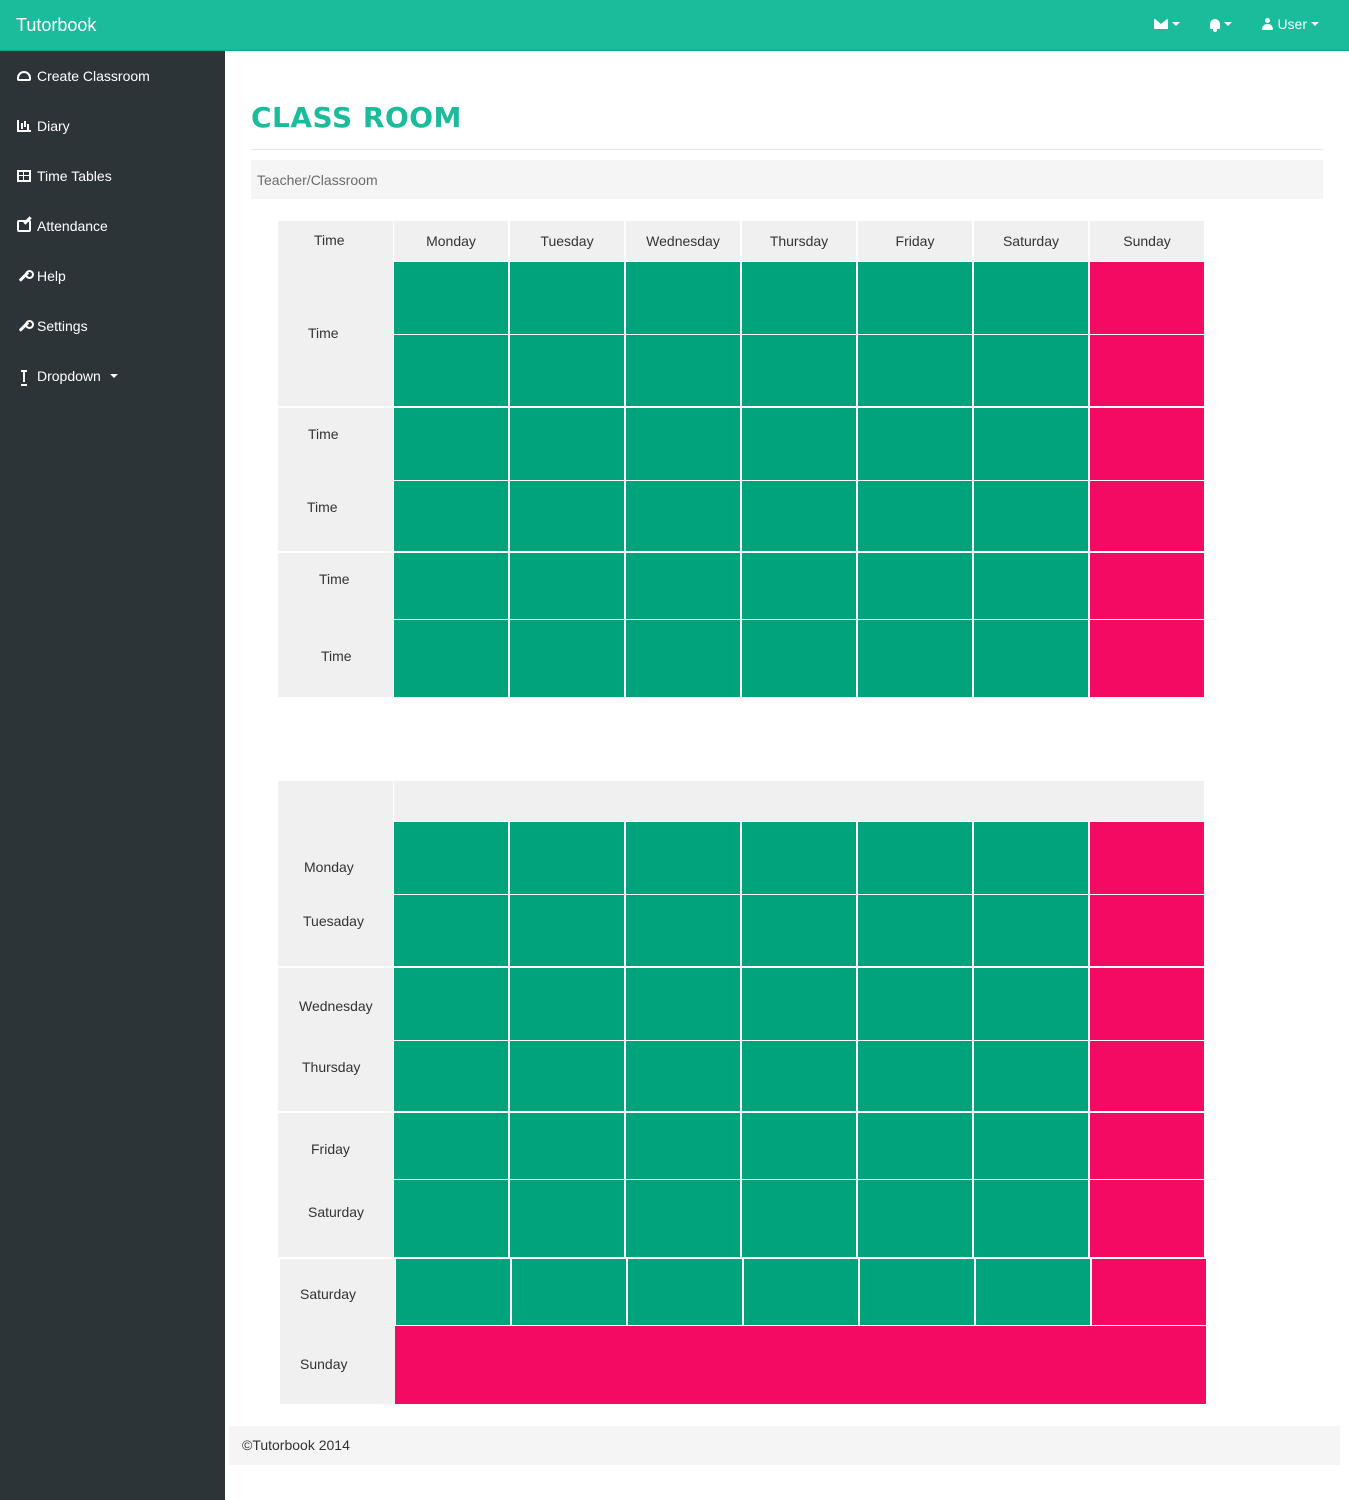 The image size is (1349, 1500). I want to click on sidebar-item-attendance: Attendance, so click(112, 226).